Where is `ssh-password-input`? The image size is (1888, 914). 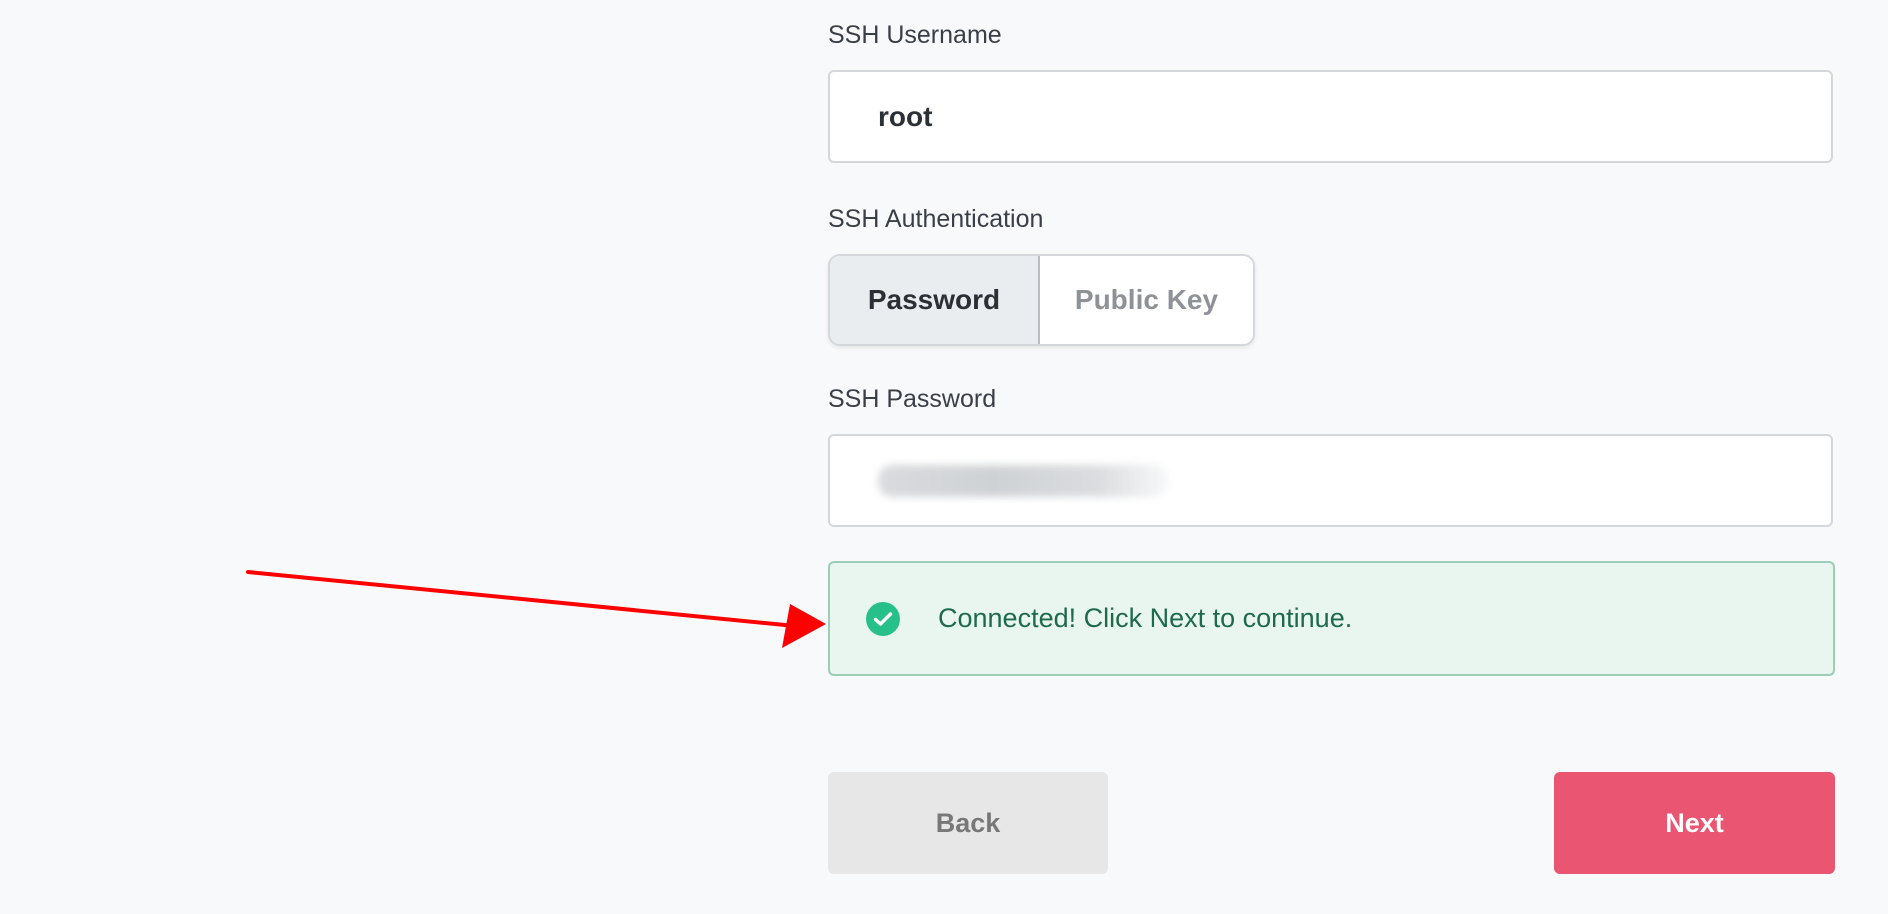 ssh-password-input is located at coordinates (1330, 480).